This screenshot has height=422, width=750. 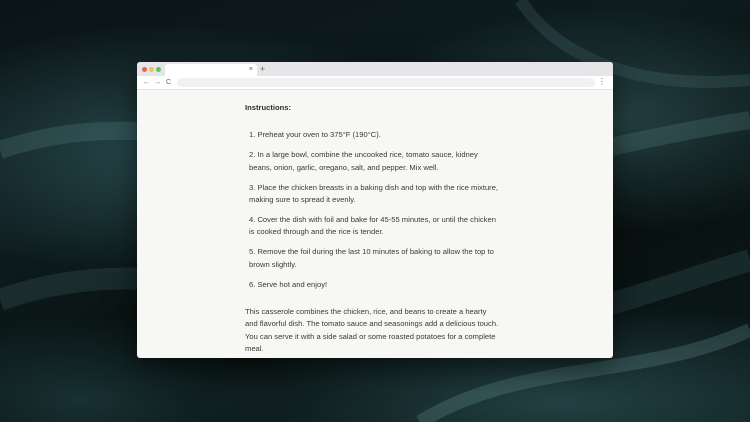 I want to click on tab-bar: × +, so click(x=375, y=69).